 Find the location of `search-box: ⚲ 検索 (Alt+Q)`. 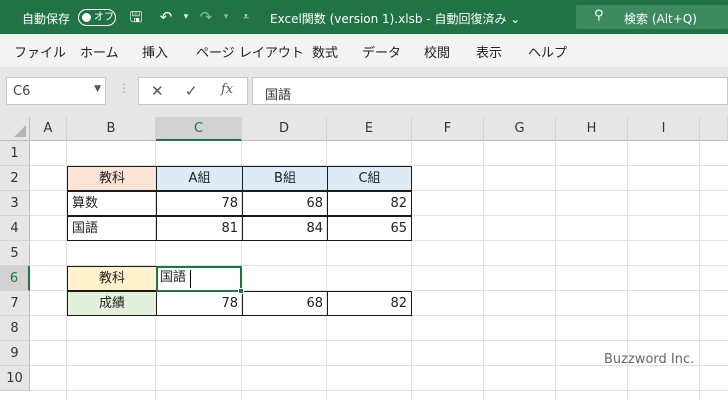

search-box: ⚲ 検索 (Alt+Q) is located at coordinates (652, 17).